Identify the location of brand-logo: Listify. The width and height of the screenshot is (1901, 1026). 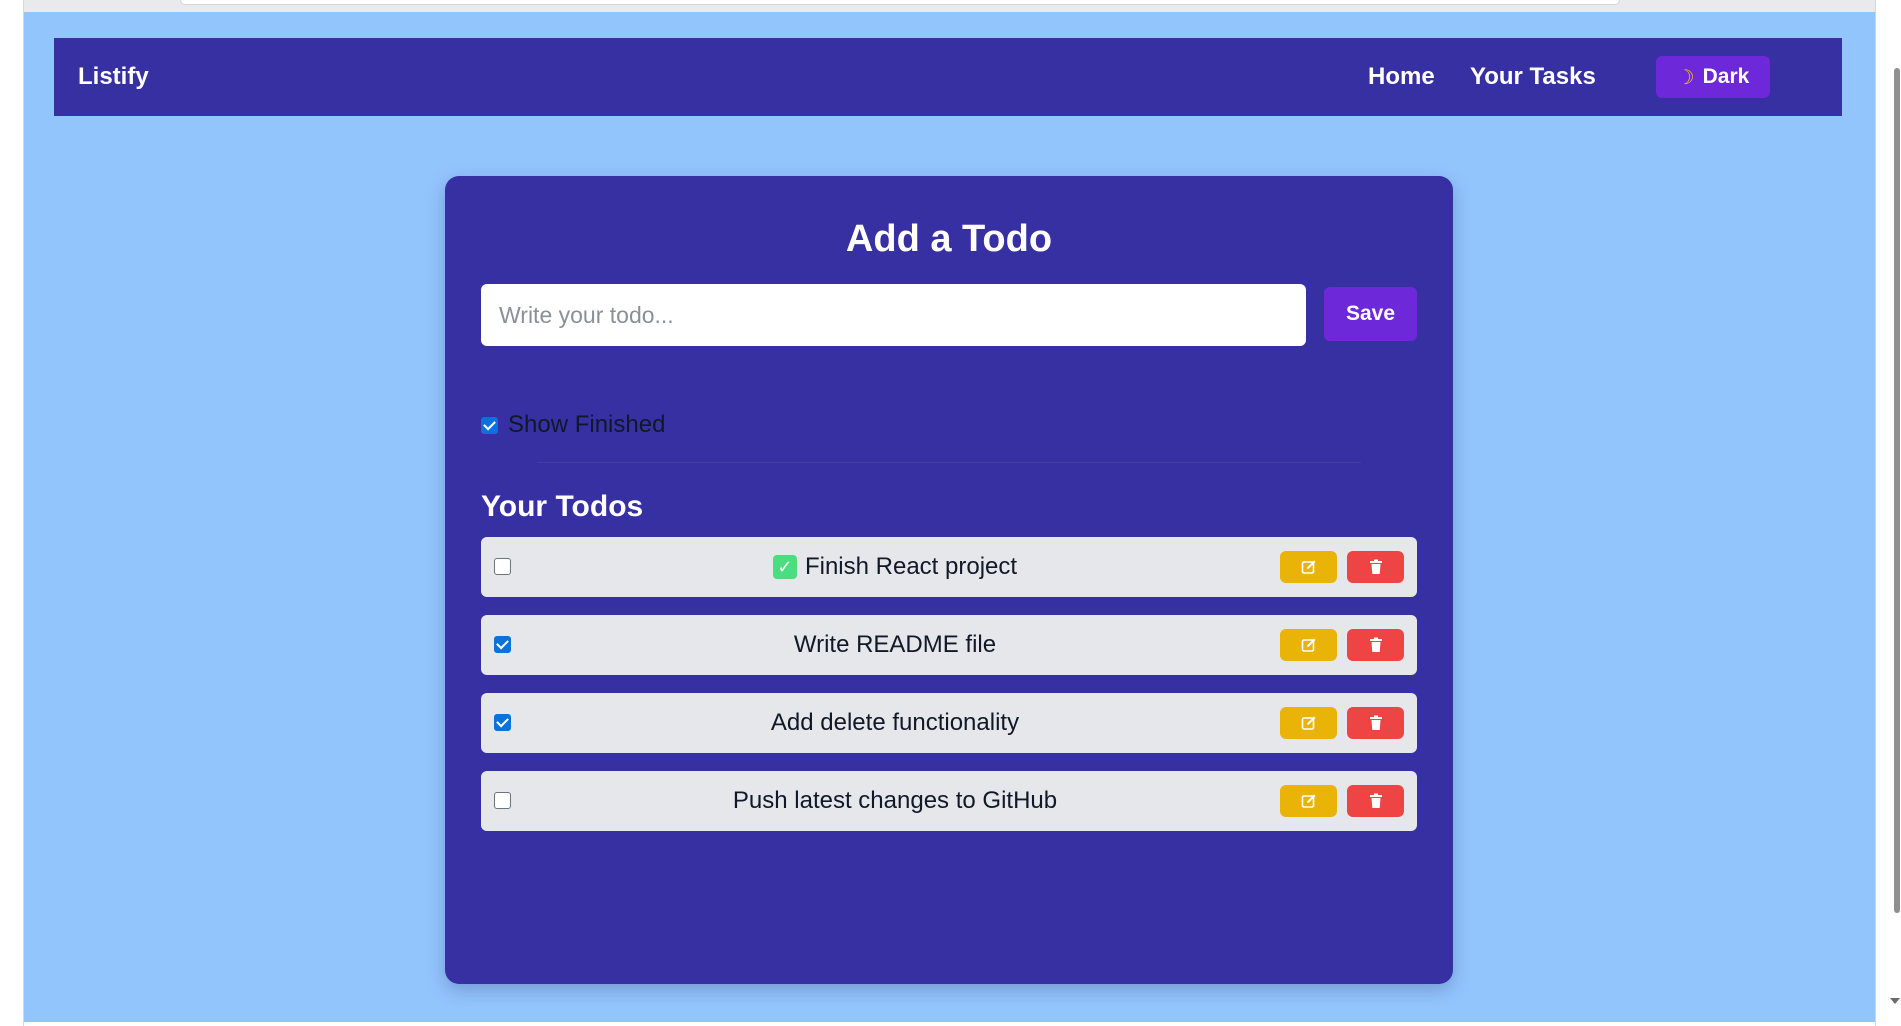
(113, 77).